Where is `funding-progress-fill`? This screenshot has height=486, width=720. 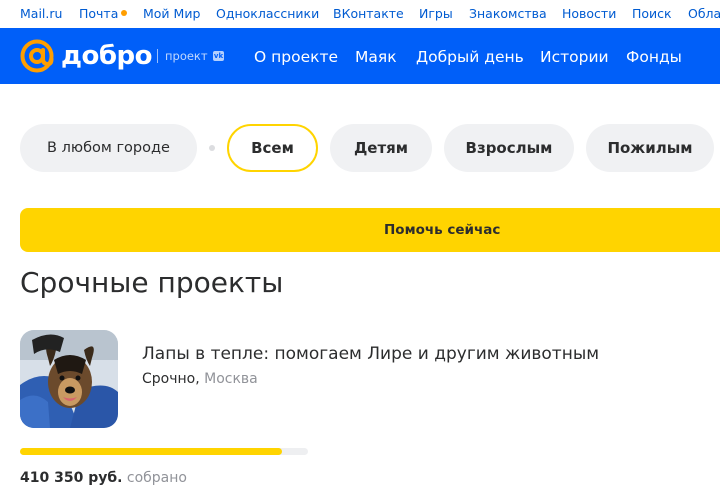 funding-progress-fill is located at coordinates (151, 451).